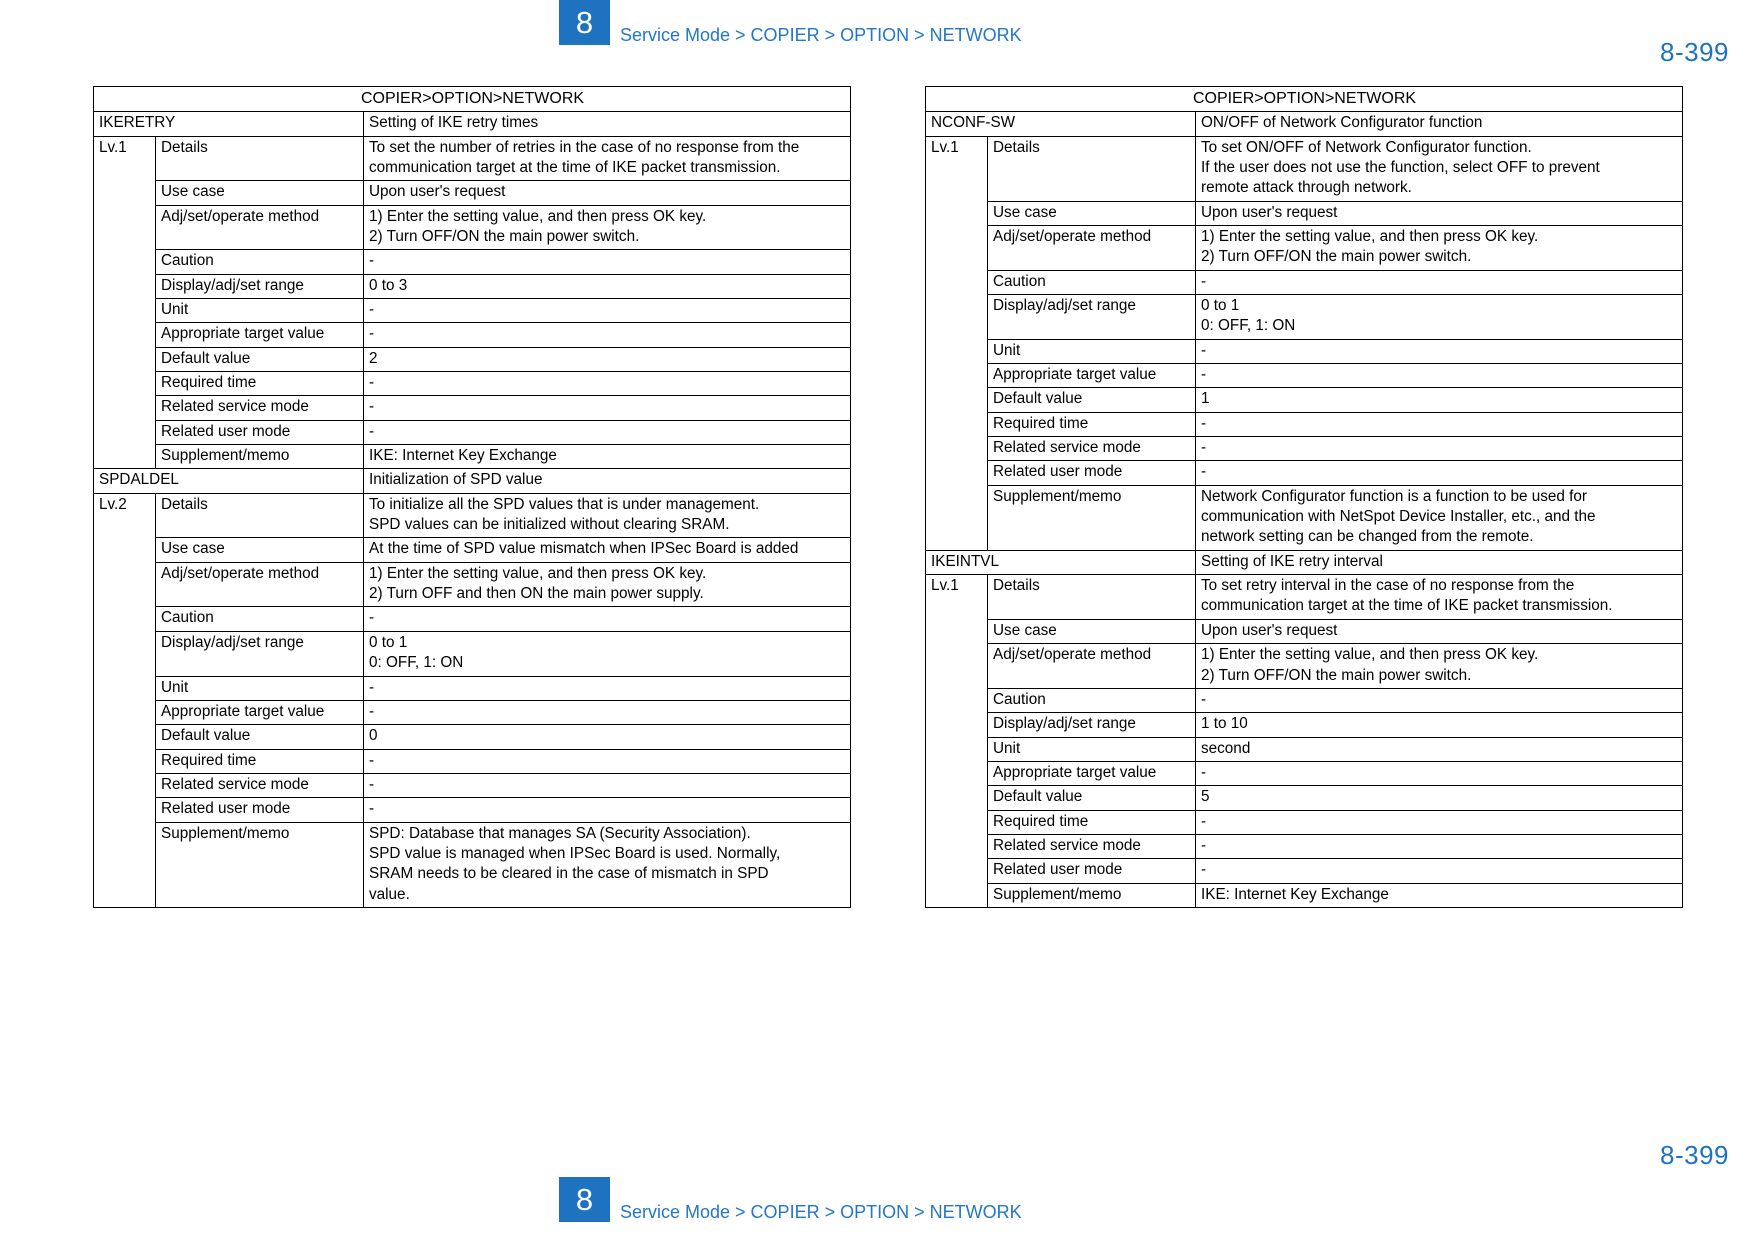  Describe the element at coordinates (584, 1199) in the screenshot. I see `chapter-badge-footer: 8` at that location.